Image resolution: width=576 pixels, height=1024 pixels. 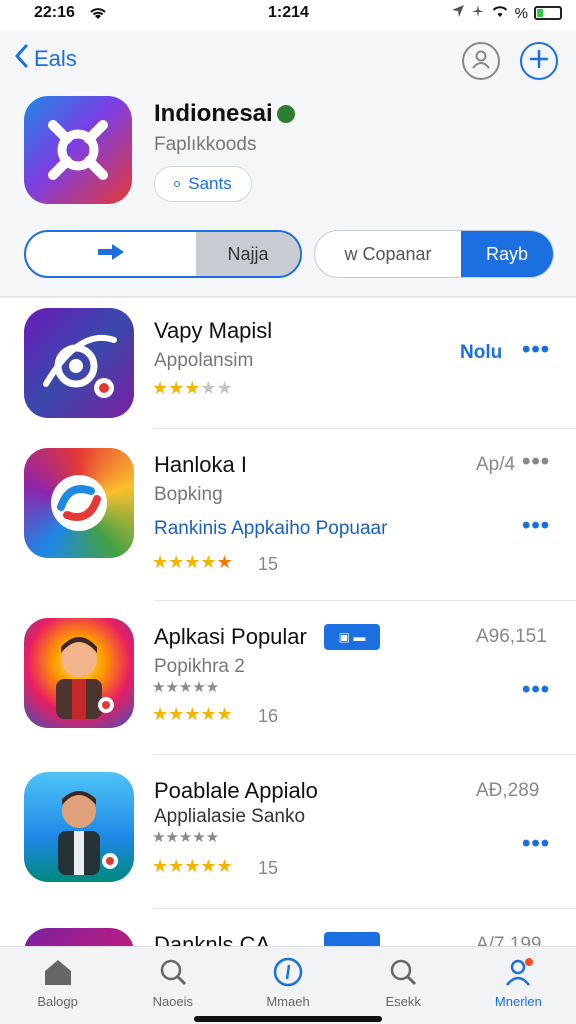 What do you see at coordinates (388, 254) in the screenshot?
I see `segment-copanar: w Copanar` at bounding box center [388, 254].